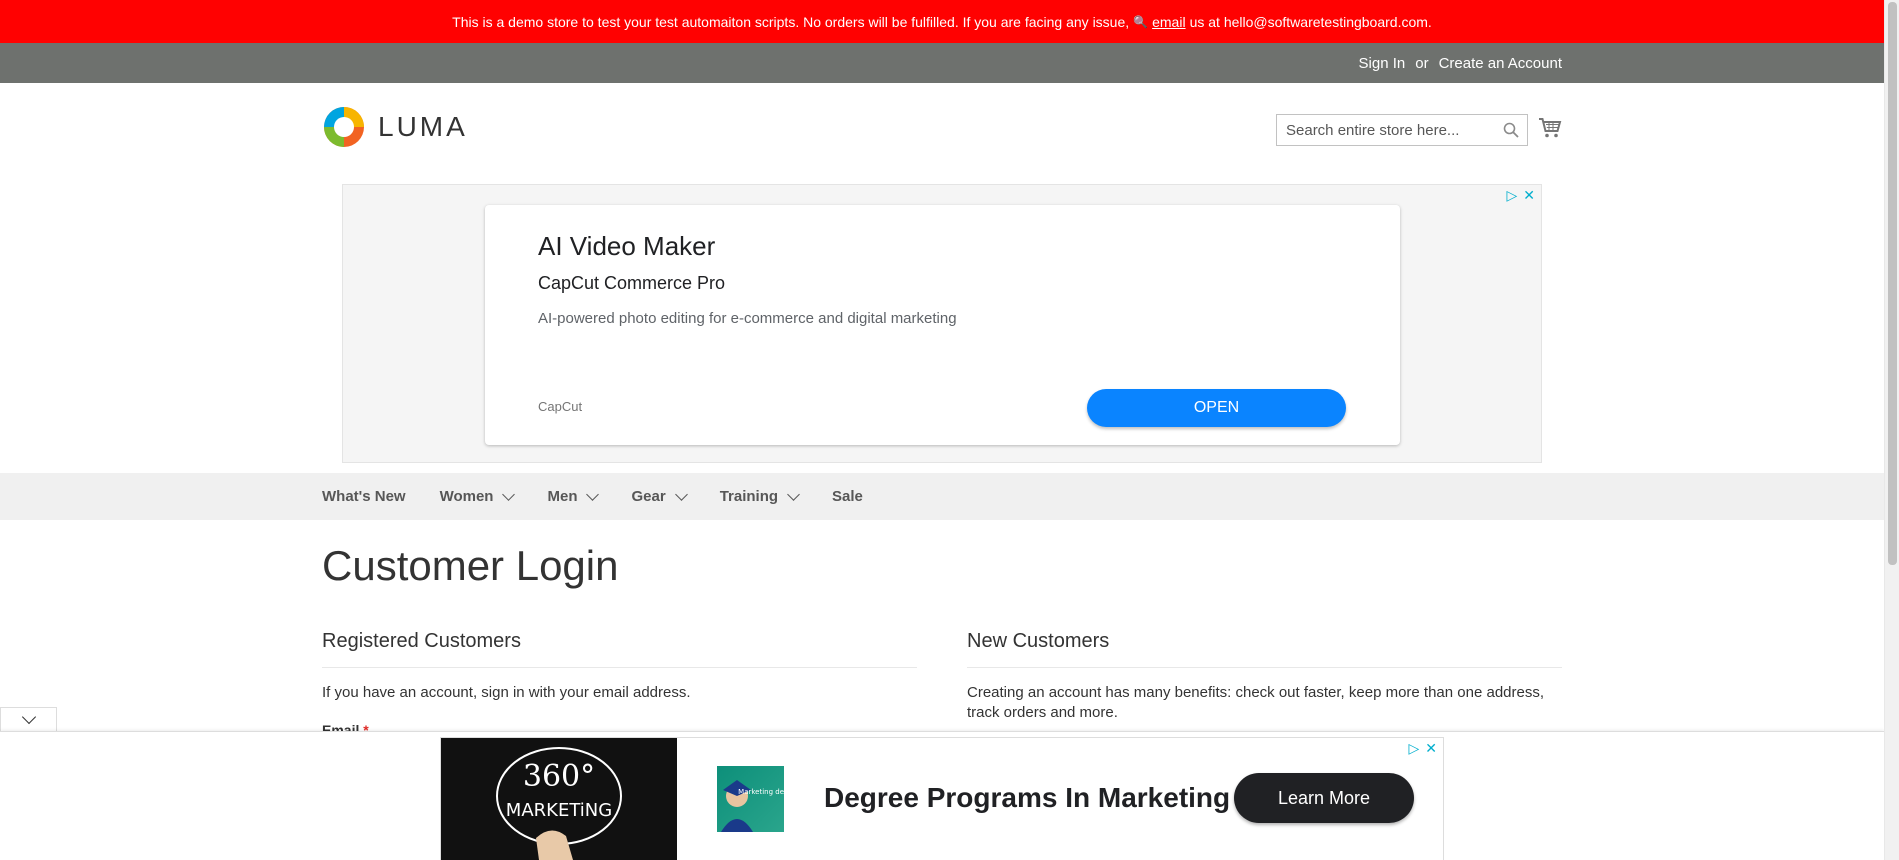 This screenshot has width=1899, height=860. Describe the element at coordinates (560, 406) in the screenshot. I see `ad-brand: CapCut` at that location.